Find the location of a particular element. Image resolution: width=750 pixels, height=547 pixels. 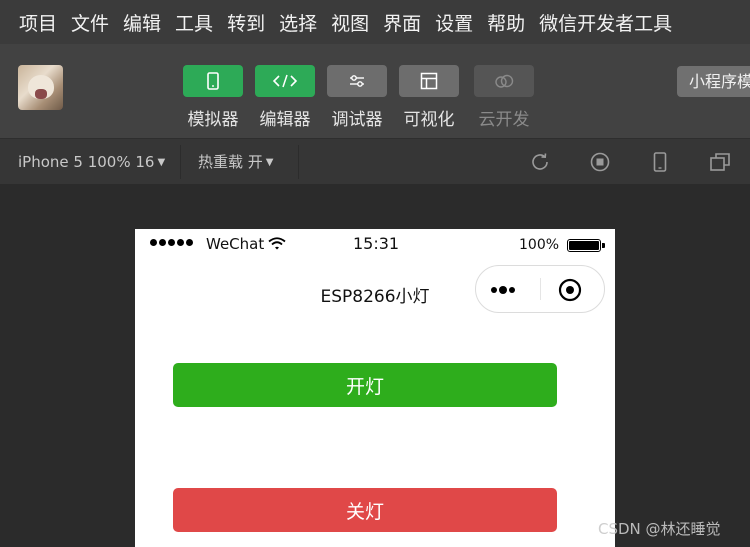

menu-item-devtools: 微信开发者工具 is located at coordinates (605, 22).